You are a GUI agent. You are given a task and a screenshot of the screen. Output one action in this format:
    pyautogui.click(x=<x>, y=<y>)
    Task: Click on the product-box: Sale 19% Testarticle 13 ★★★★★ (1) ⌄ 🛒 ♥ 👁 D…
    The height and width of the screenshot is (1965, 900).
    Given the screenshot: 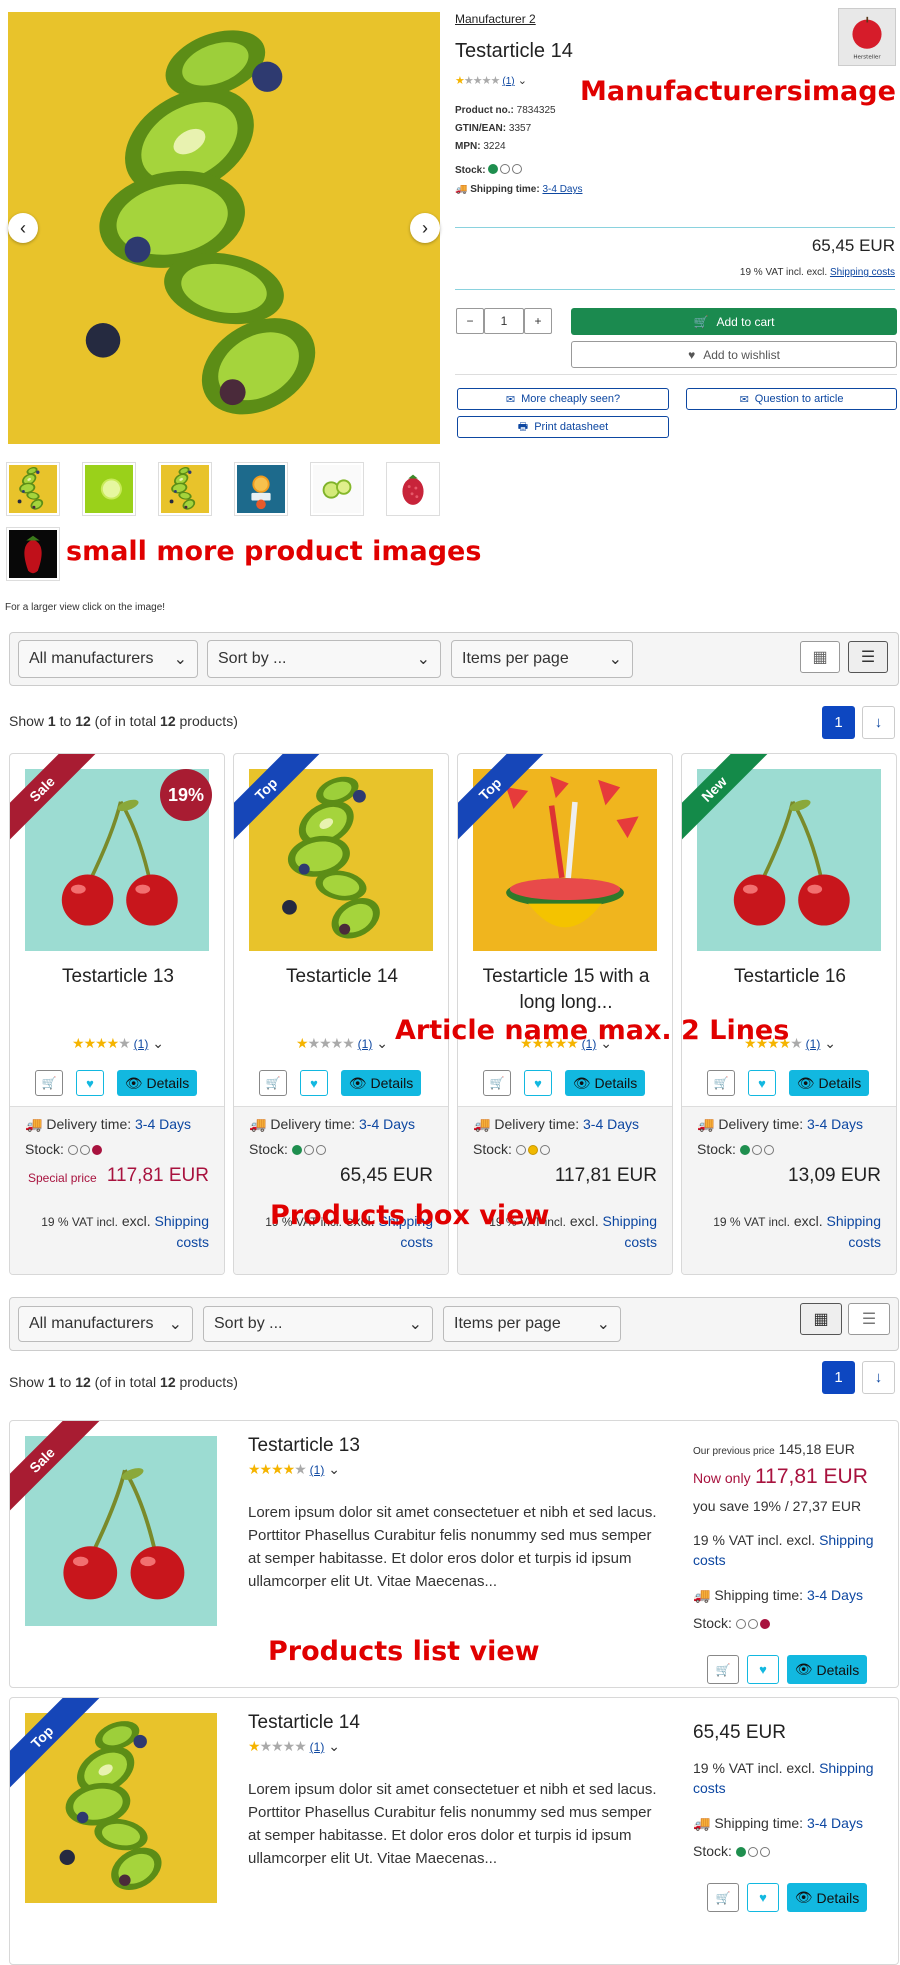 What is the action you would take?
    pyautogui.click(x=117, y=1014)
    